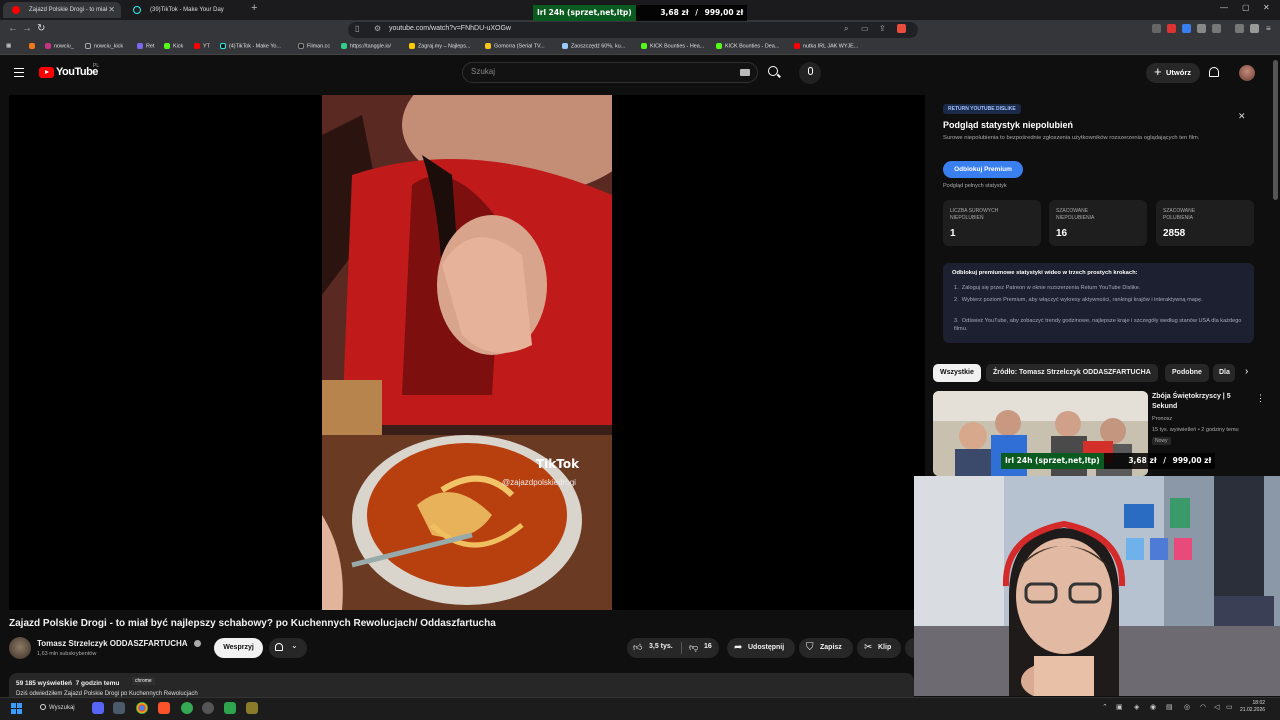  Describe the element at coordinates (1136, 707) in the screenshot. I see `tray-icon: ◈` at that location.